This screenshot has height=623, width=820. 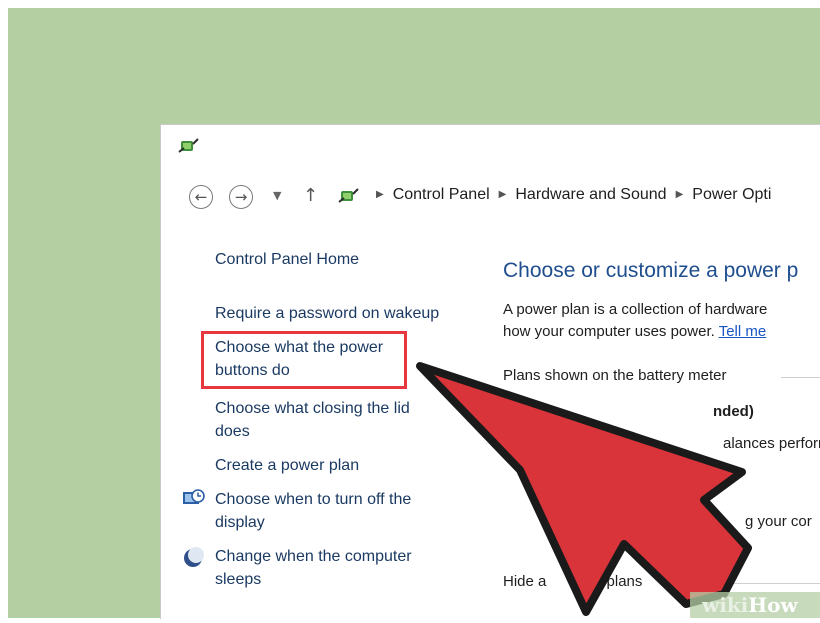 I want to click on watermark-wiki: wiki, so click(x=725, y=605).